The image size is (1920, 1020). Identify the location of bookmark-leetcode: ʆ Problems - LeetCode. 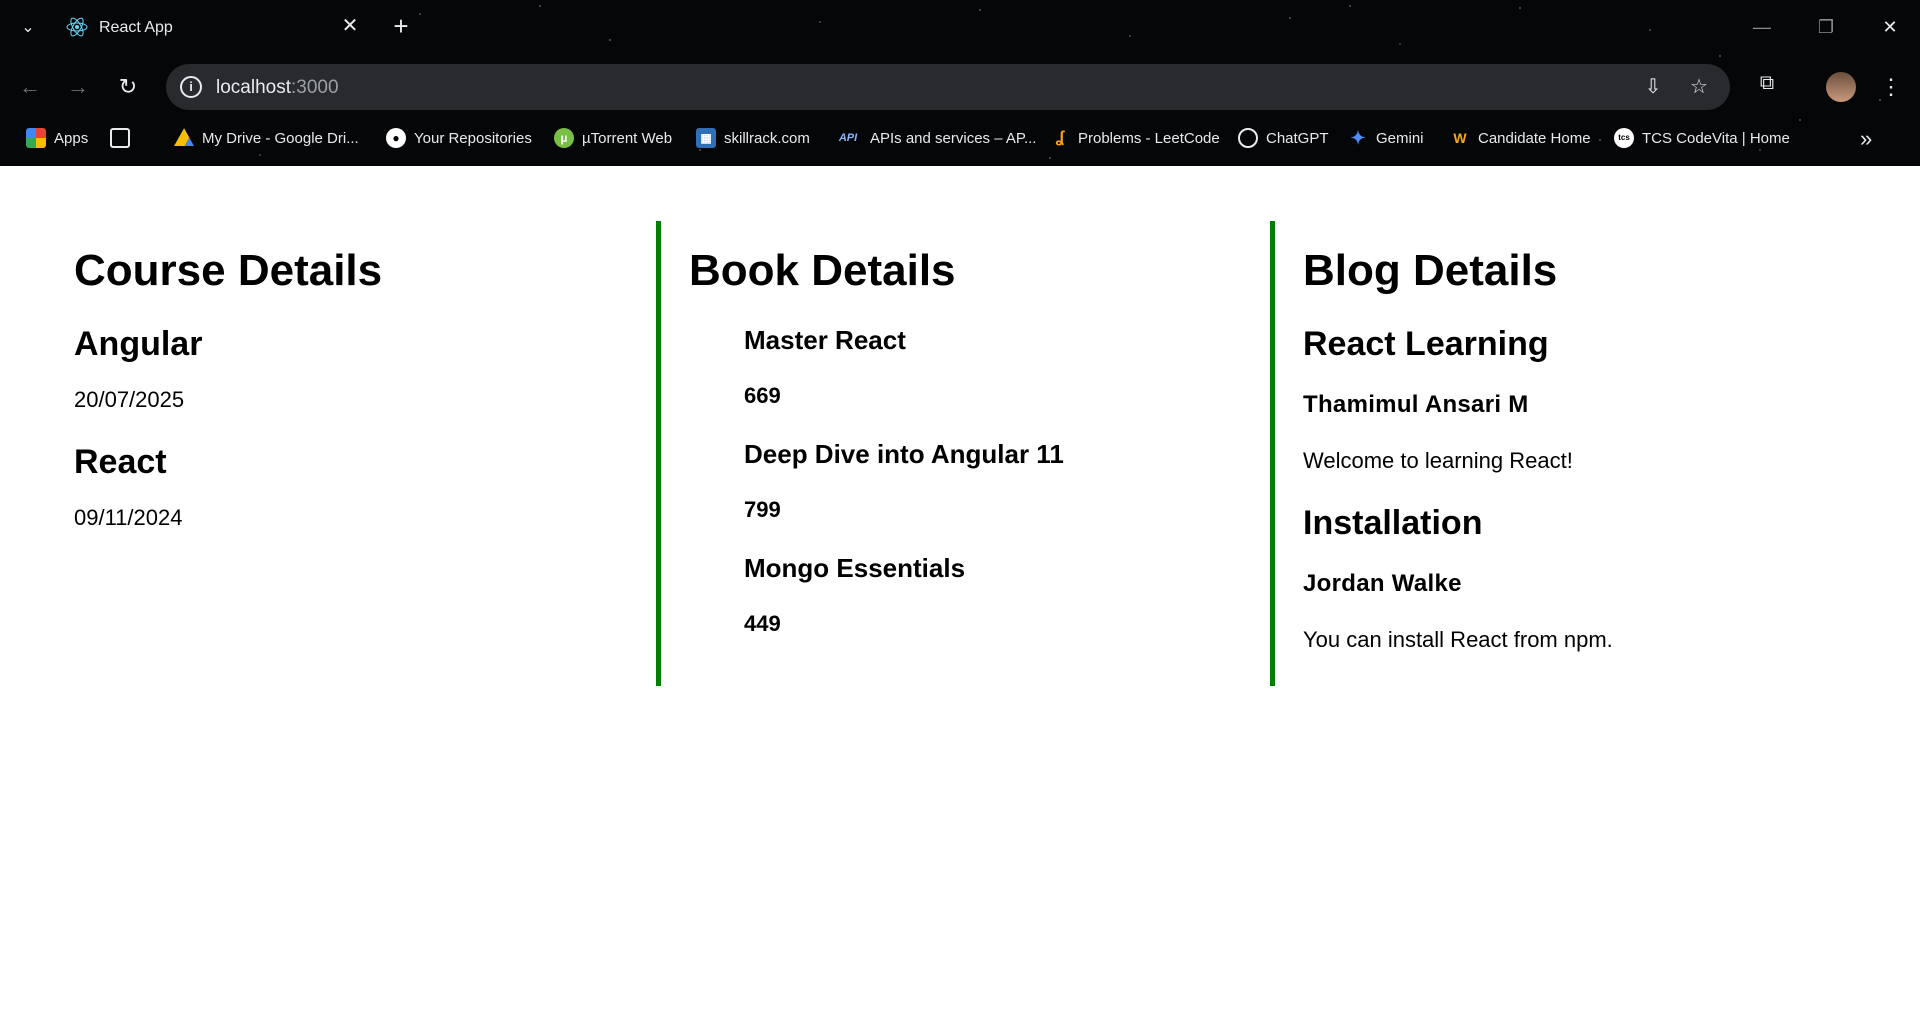
(1135, 138).